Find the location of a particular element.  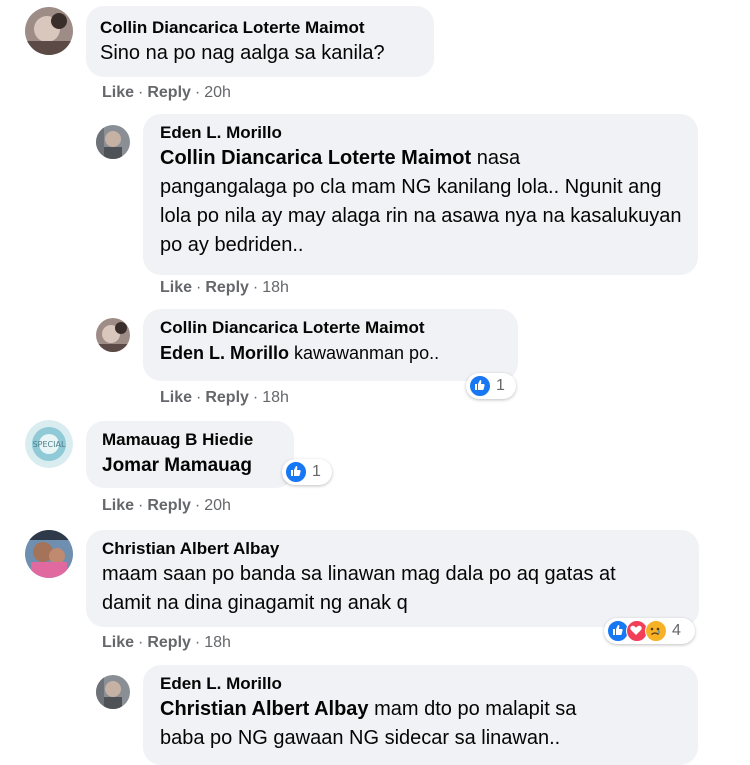

avatar: SPECIAL is located at coordinates (49, 444).